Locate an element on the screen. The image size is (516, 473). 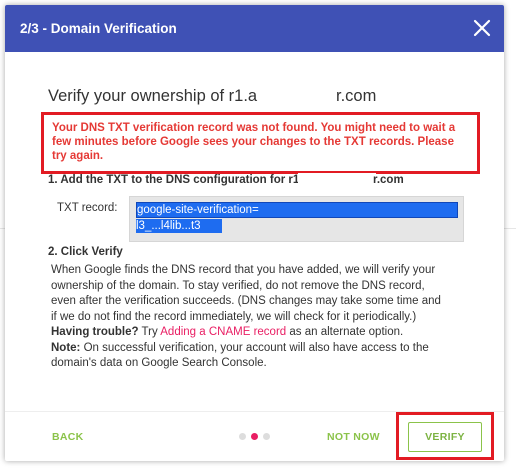
step1-title-suffix: r.com is located at coordinates (388, 180).